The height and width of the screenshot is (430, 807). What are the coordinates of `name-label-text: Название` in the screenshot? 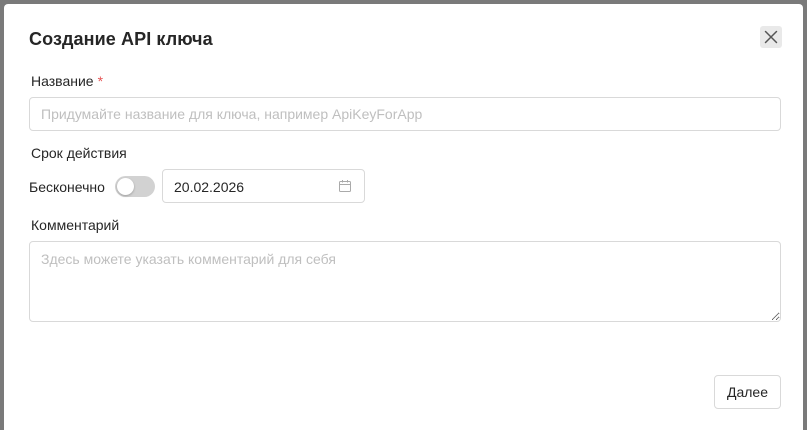 It's located at (62, 81).